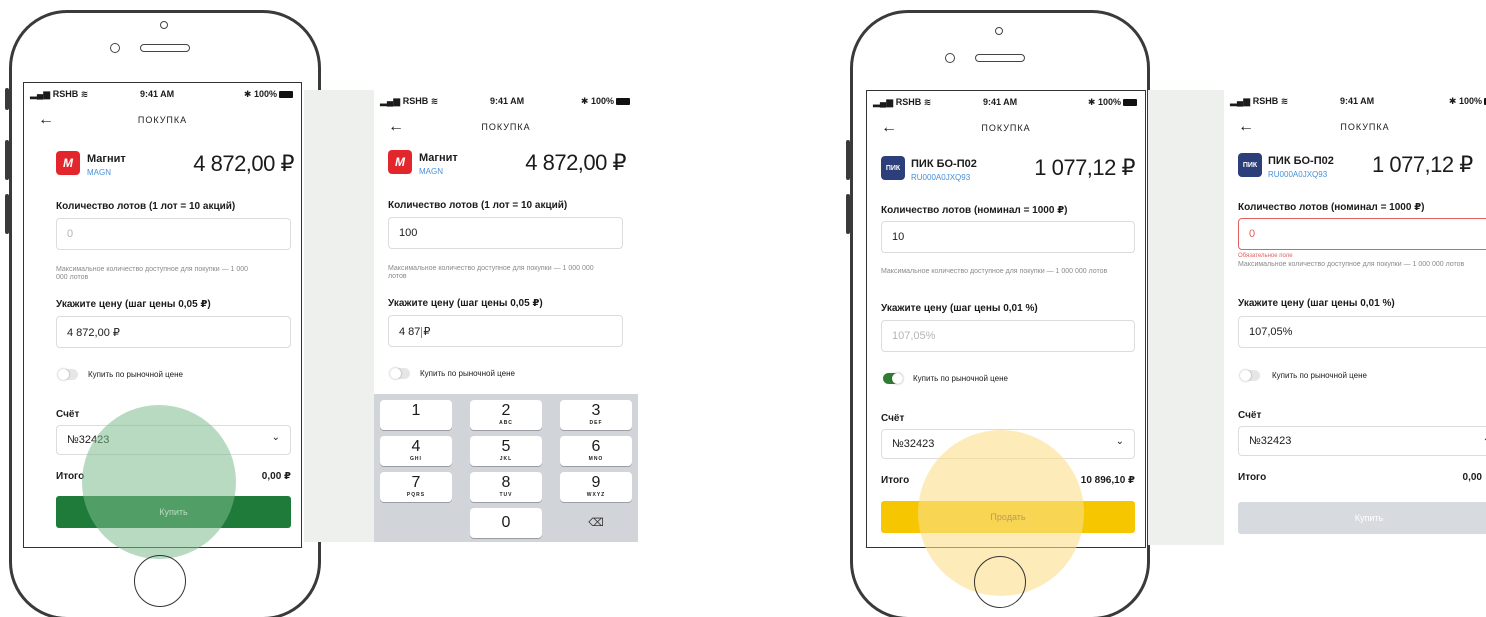 The height and width of the screenshot is (617, 1486). What do you see at coordinates (1270, 441) in the screenshot?
I see `account-value: №32423` at bounding box center [1270, 441].